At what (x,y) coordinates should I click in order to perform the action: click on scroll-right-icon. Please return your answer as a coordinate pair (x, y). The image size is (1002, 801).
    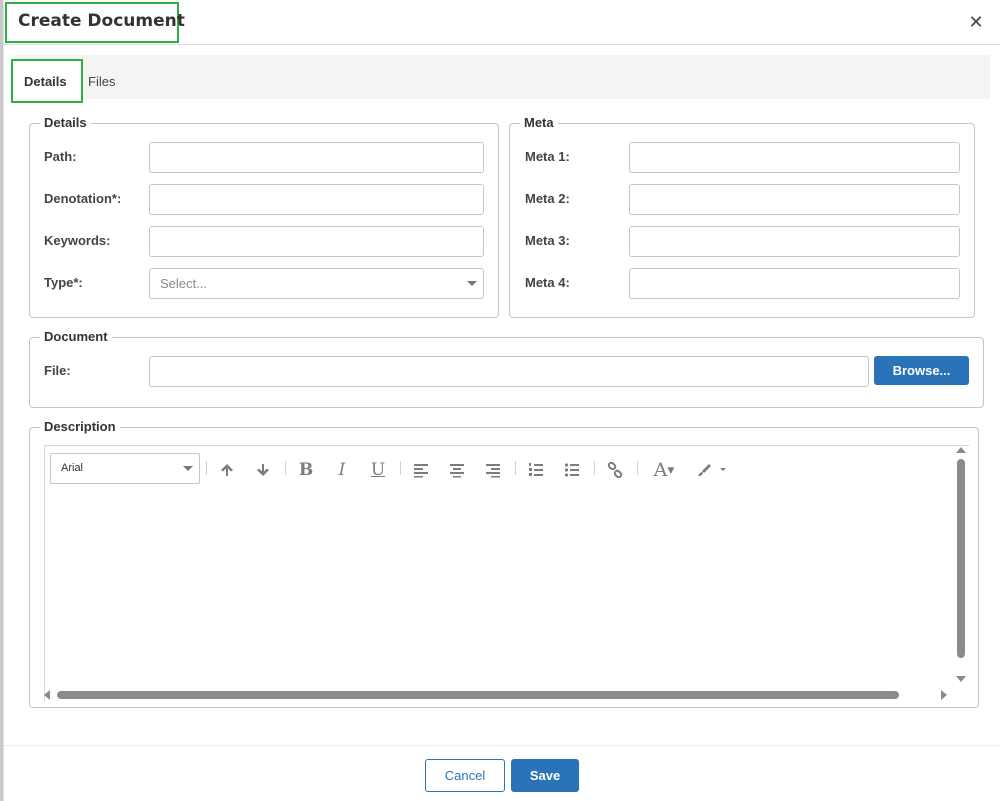
    Looking at the image, I should click on (944, 695).